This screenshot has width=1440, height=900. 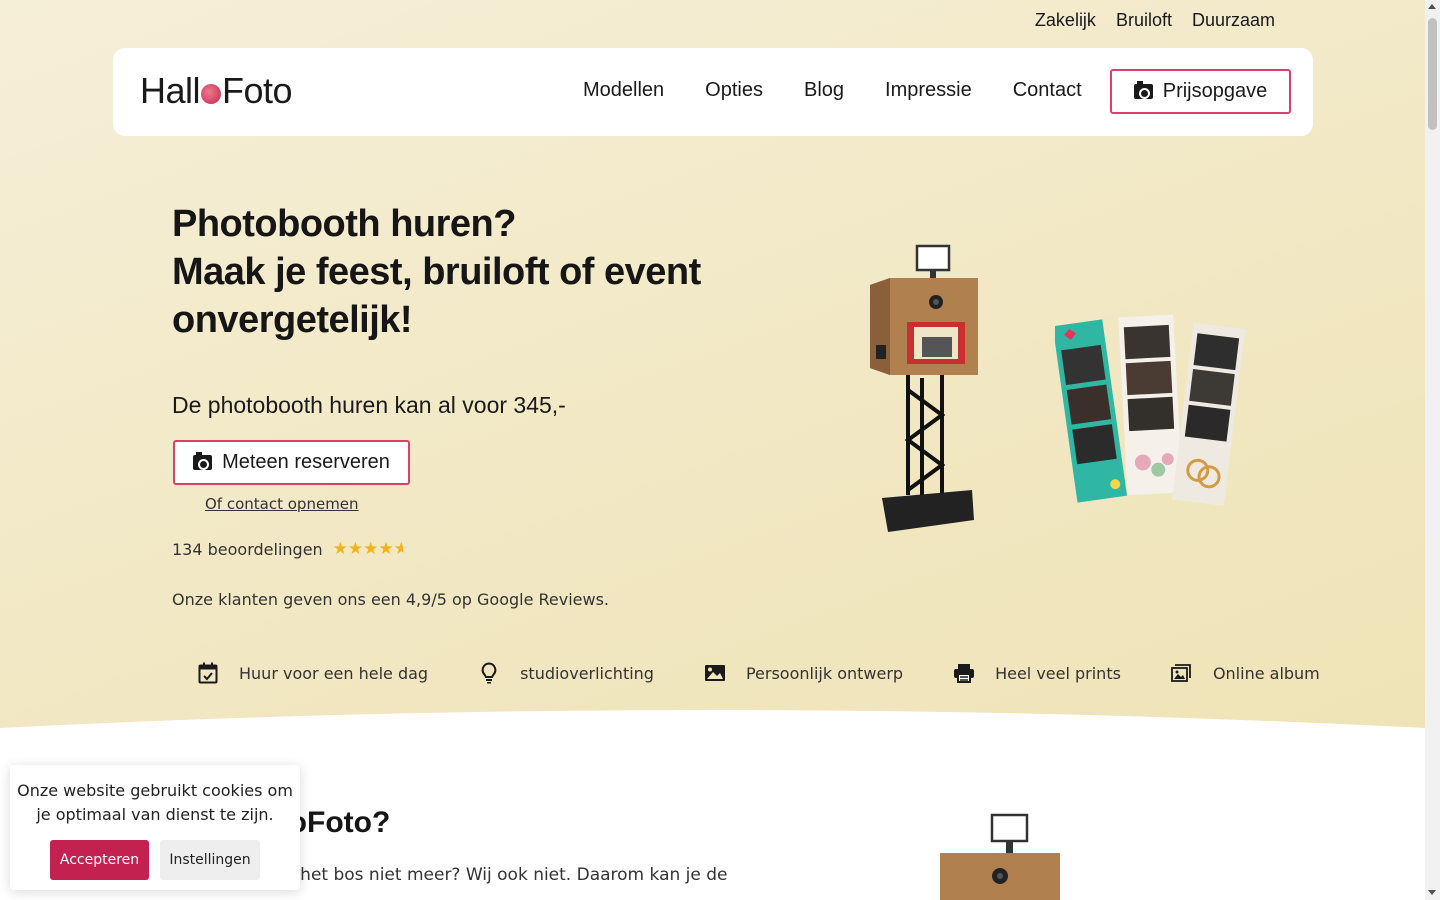 I want to click on main-nav: Modellen Opties Blog Impressie Contact, so click(x=832, y=90).